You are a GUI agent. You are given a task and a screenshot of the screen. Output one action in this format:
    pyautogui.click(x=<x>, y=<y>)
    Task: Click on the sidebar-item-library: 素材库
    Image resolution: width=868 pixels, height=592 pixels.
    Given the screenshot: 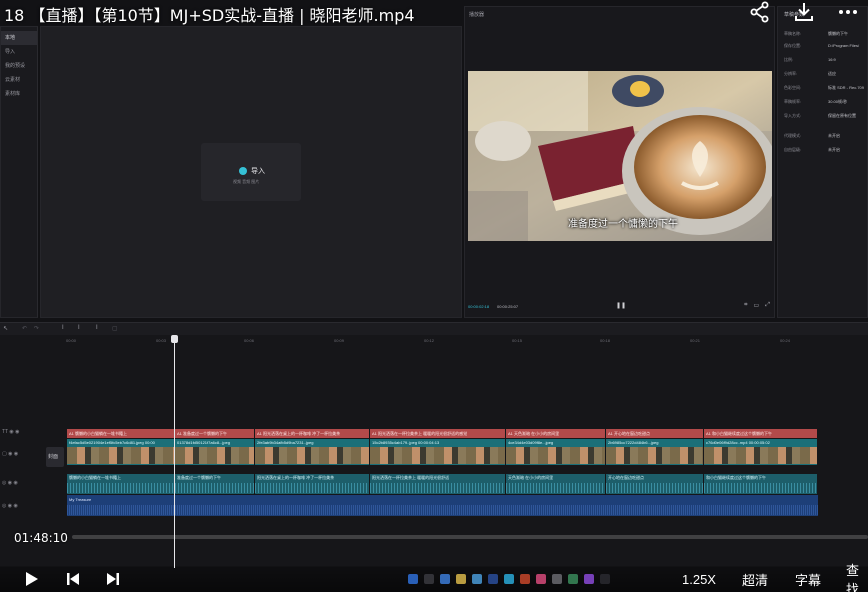 What is the action you would take?
    pyautogui.click(x=19, y=94)
    